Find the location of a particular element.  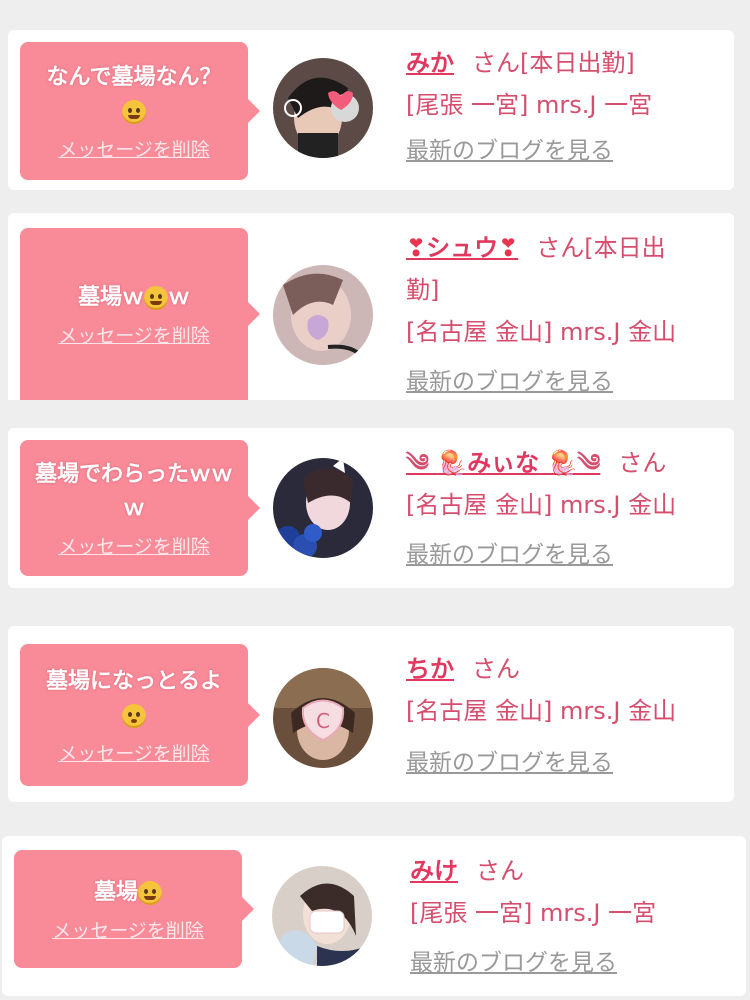

cast-info: みか さん[本日出勤] [尾張 一宮] mrs.J 一宮 最新のブログを見る is located at coordinates (566, 107).